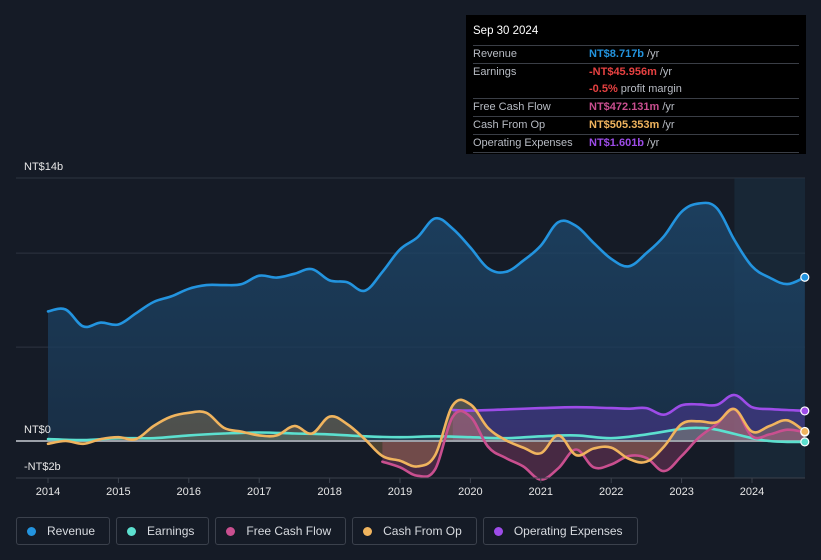 This screenshot has height=560, width=821. I want to click on tooltip-row: Operating Expenses NT$1.601b/yr, so click(636, 144).